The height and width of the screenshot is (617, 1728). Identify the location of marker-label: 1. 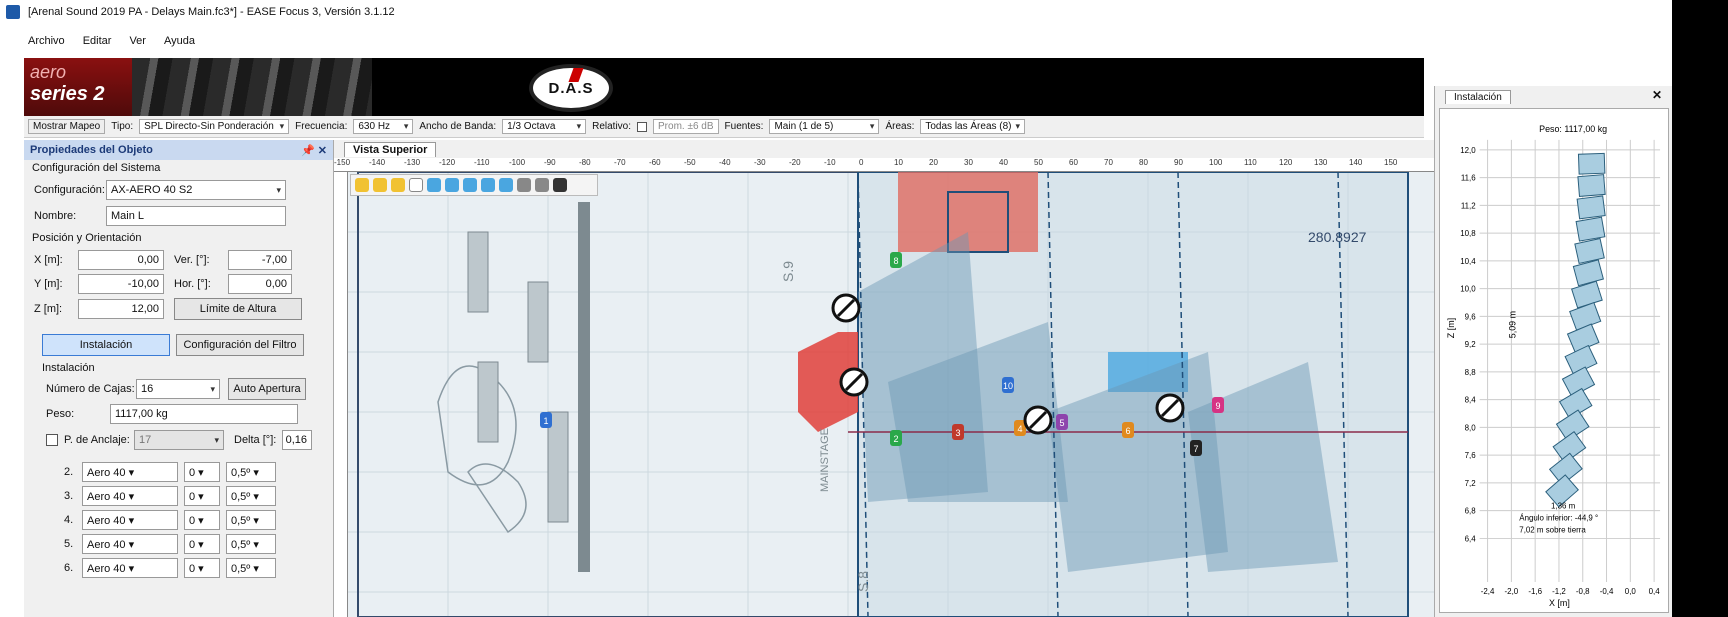
(545, 421).